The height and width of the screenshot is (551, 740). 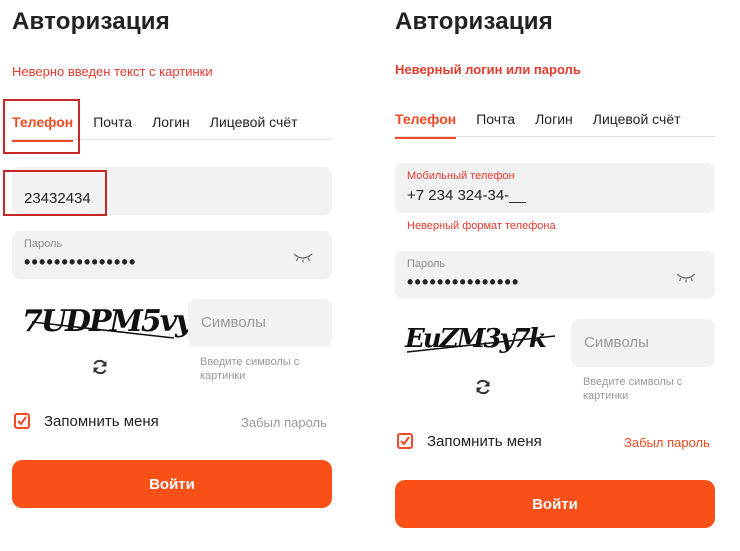 What do you see at coordinates (461, 176) in the screenshot?
I see `phone-label: Мобильный телефон` at bounding box center [461, 176].